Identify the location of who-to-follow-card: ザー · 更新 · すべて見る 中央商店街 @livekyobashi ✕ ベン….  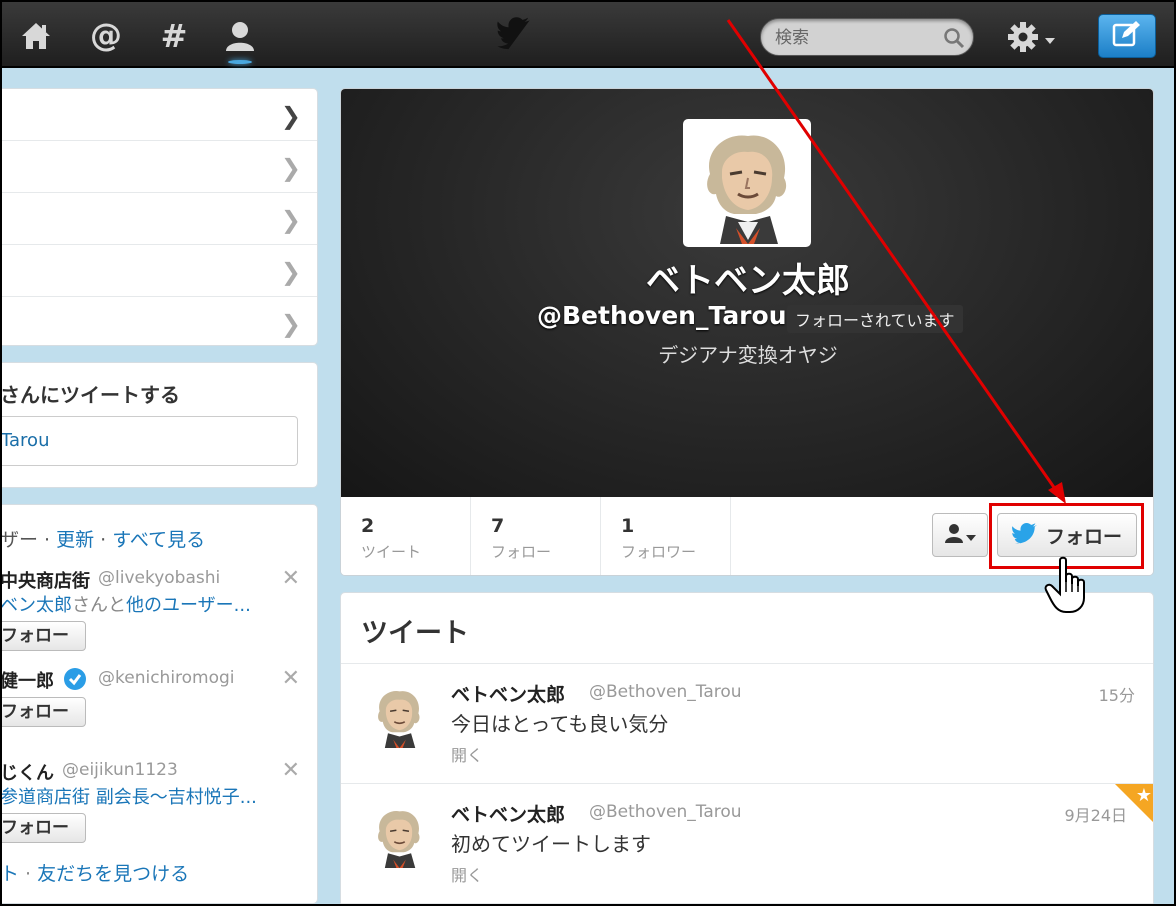
(159, 704).